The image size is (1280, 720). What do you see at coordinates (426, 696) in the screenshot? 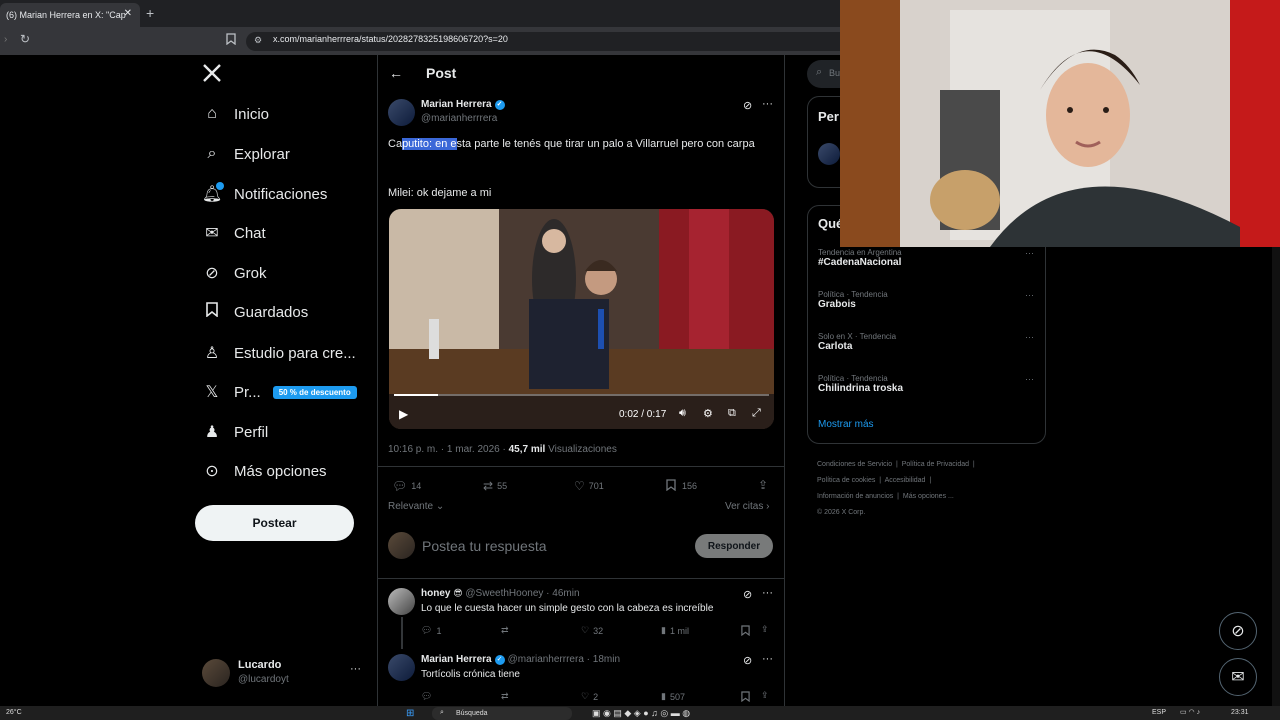
I see `reply-action: 💬︎` at bounding box center [426, 696].